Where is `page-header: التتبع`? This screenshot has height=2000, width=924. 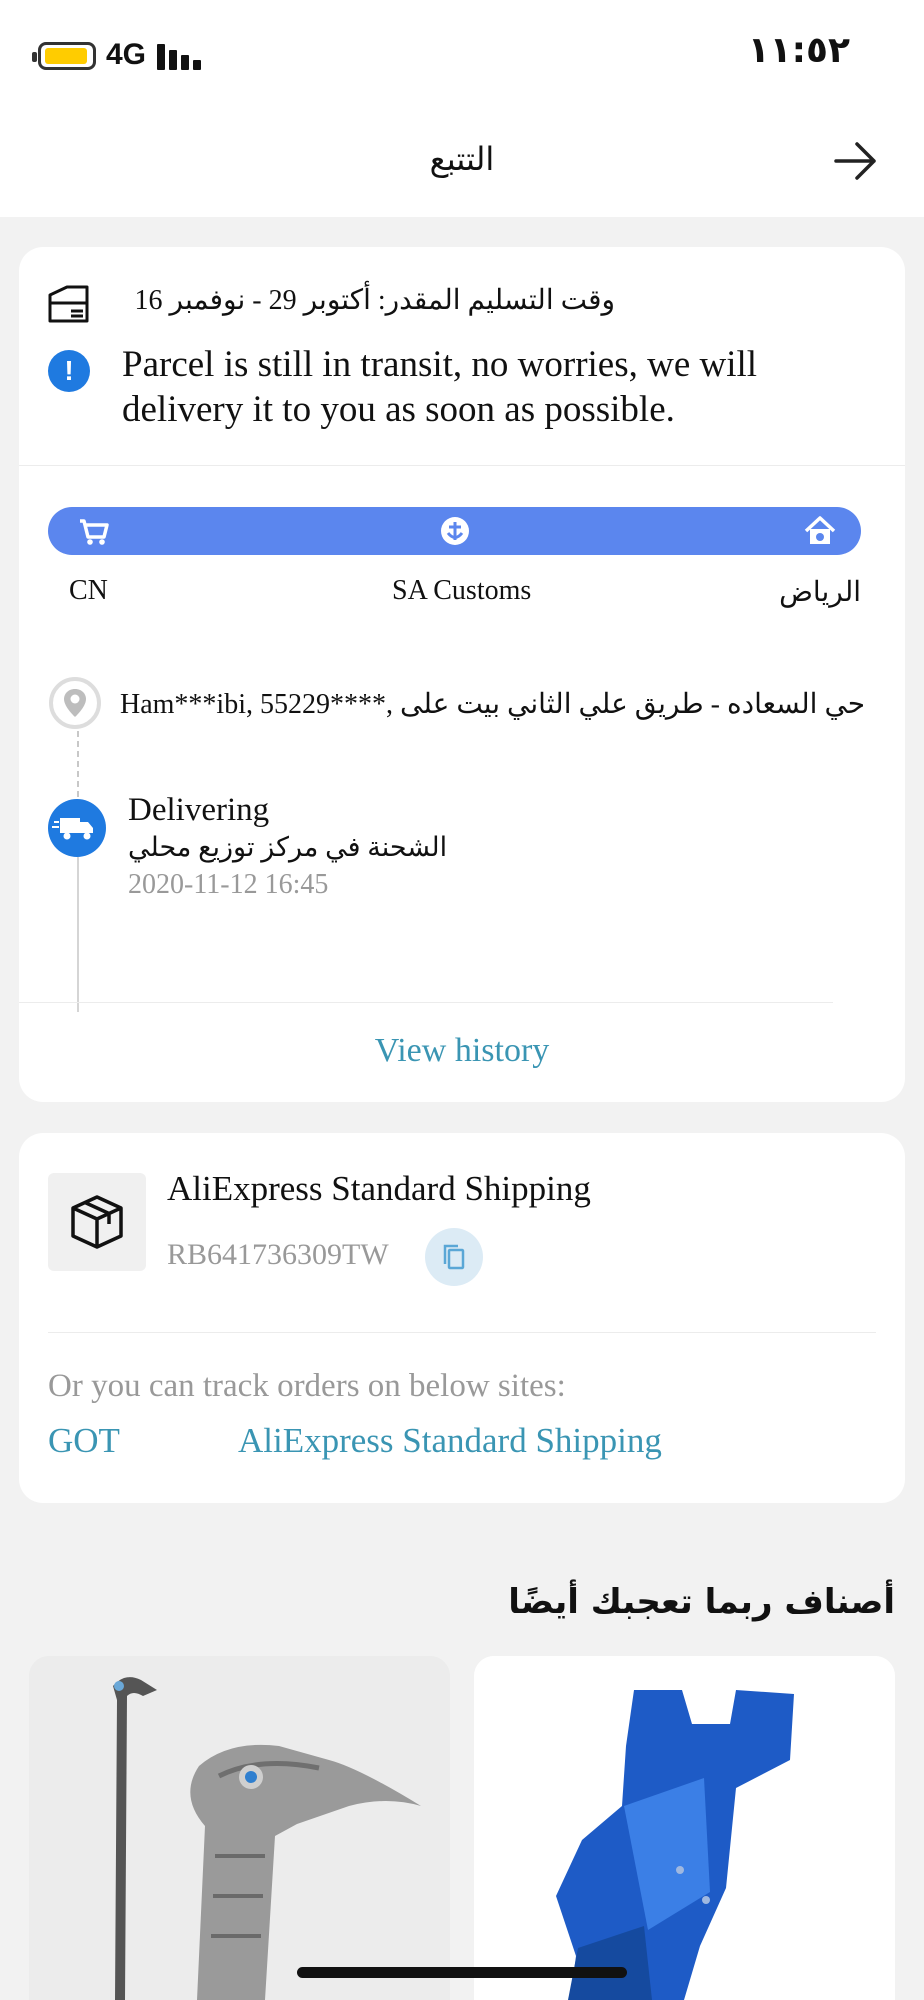 page-header: التتبع is located at coordinates (462, 163).